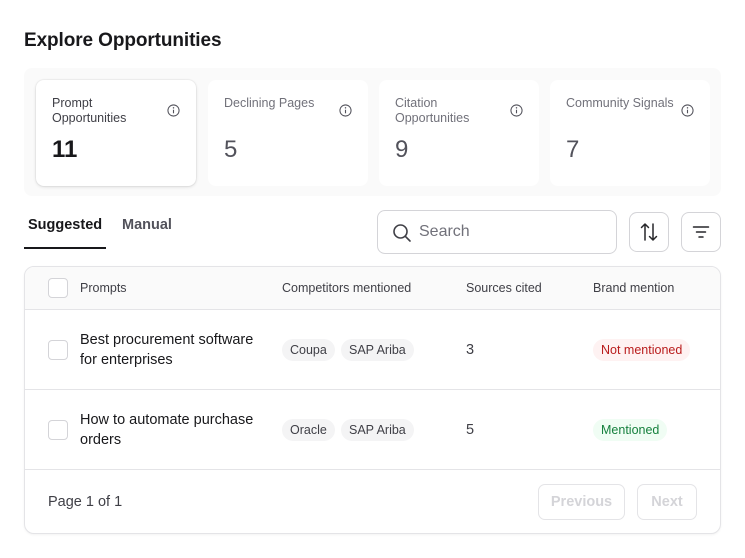  Describe the element at coordinates (346, 288) in the screenshot. I see `column-header-competitors: Competitors mentioned` at that location.